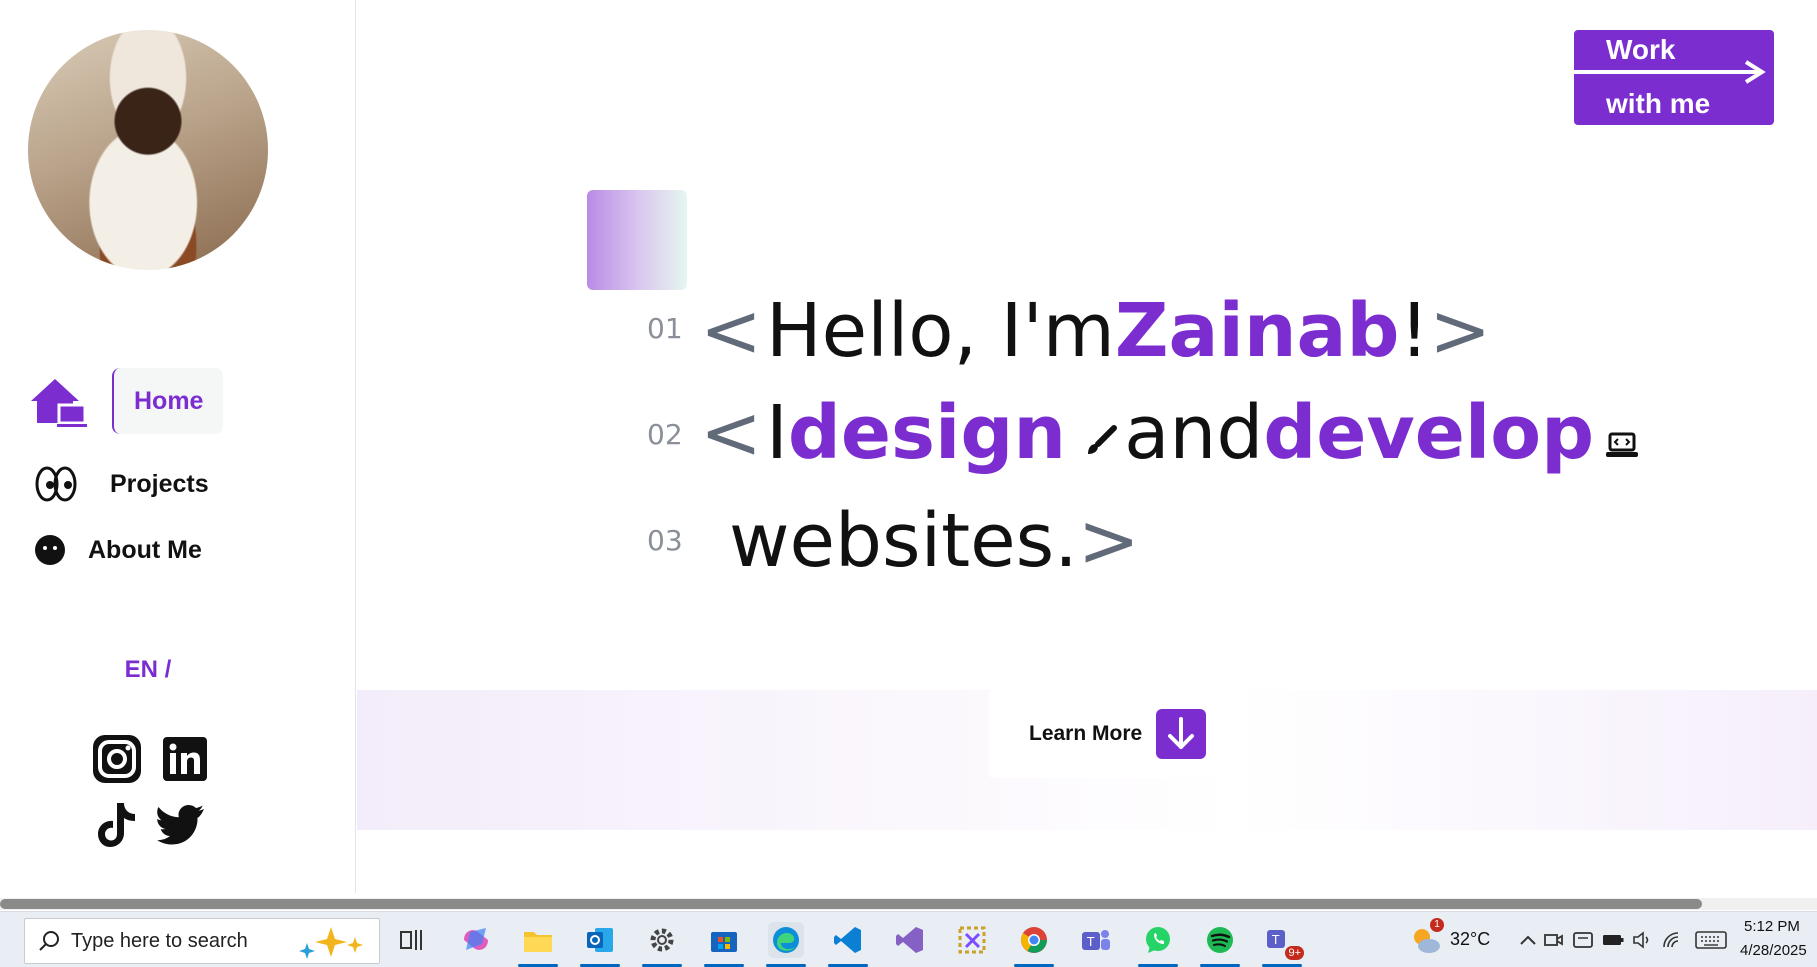  I want to click on battery-icon, so click(1613, 940).